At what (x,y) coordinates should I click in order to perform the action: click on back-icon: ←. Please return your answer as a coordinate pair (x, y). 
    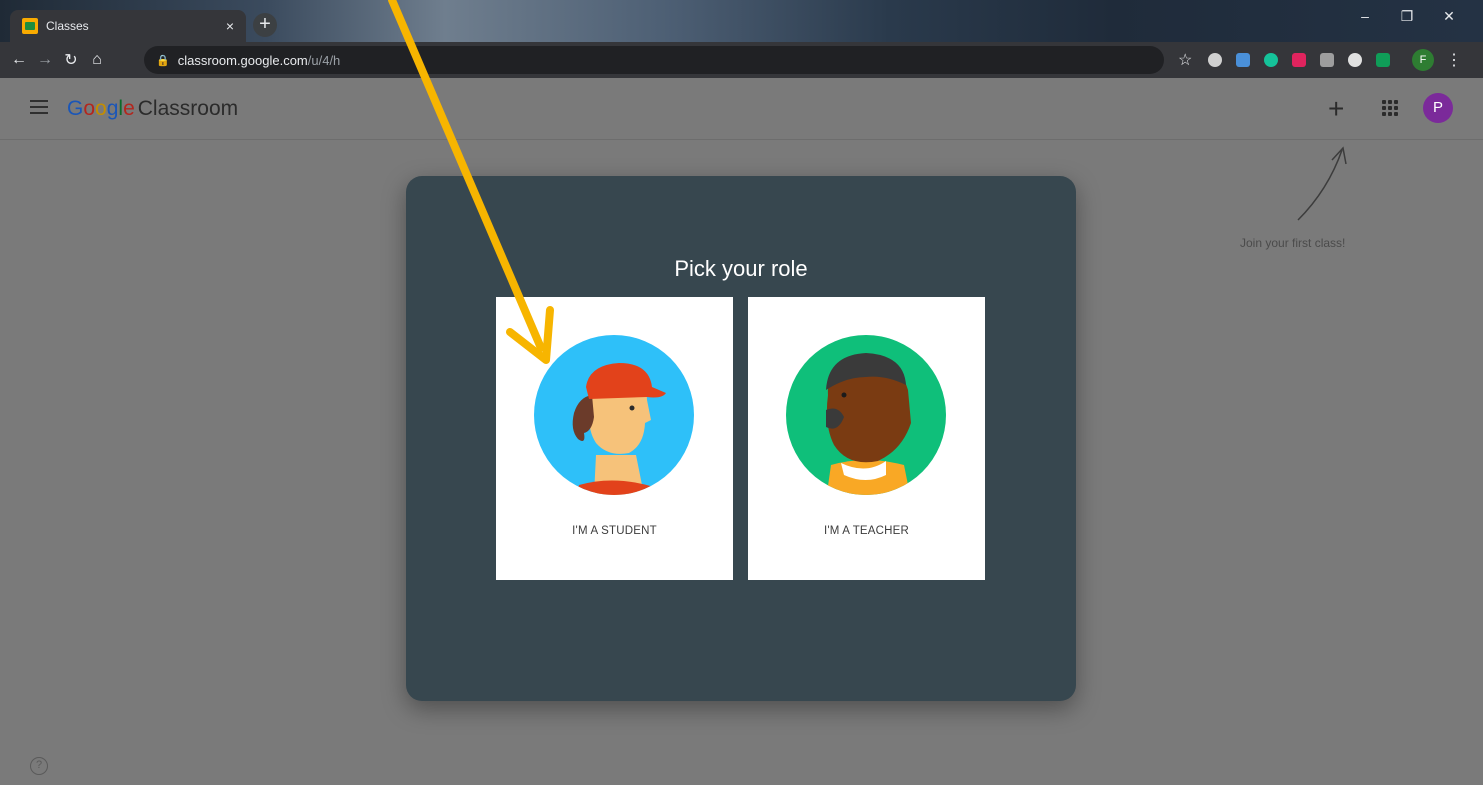
    Looking at the image, I should click on (19, 60).